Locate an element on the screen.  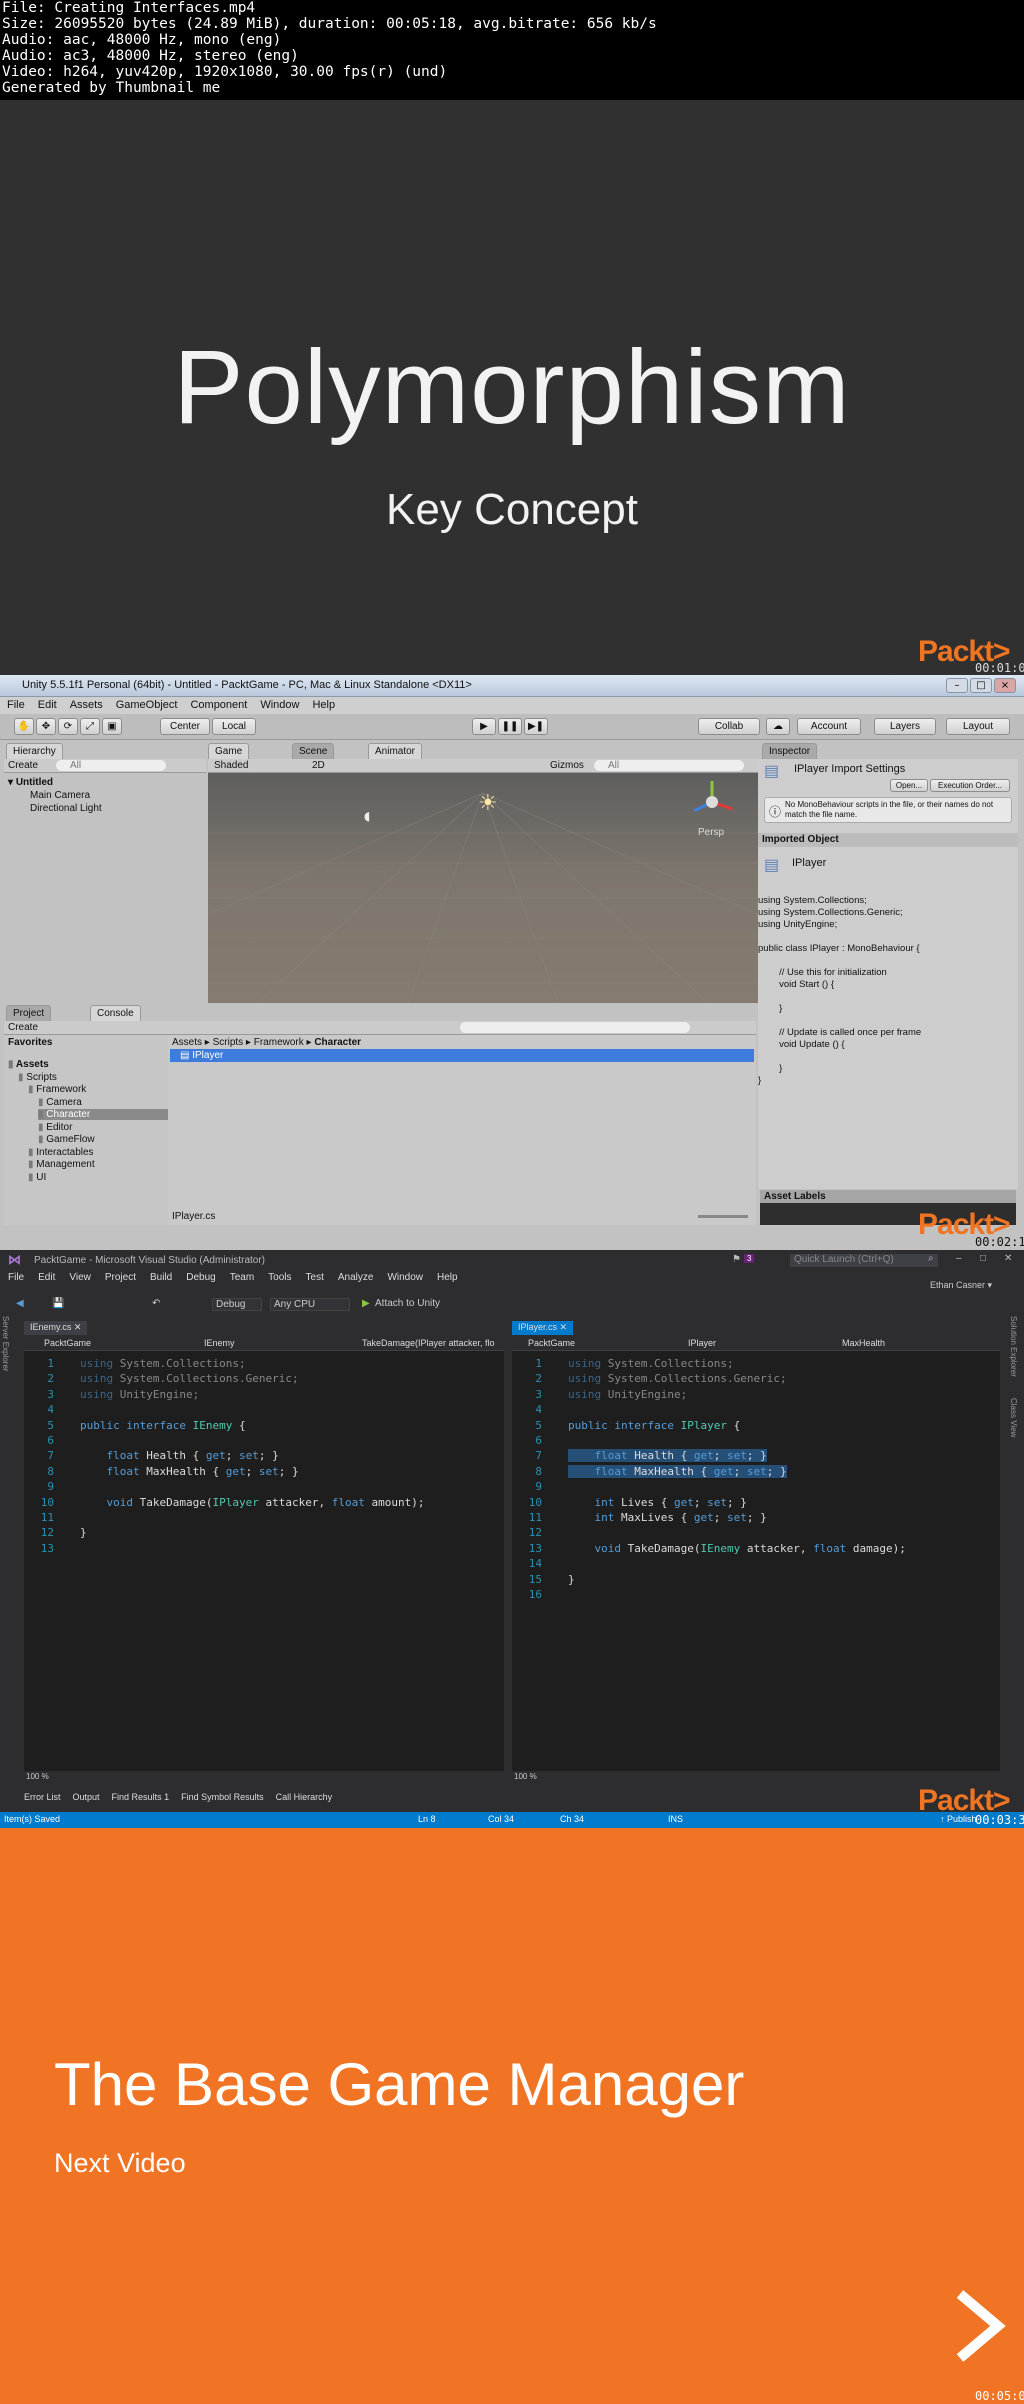
hierarchy-search-input: All is located at coordinates (111, 765).